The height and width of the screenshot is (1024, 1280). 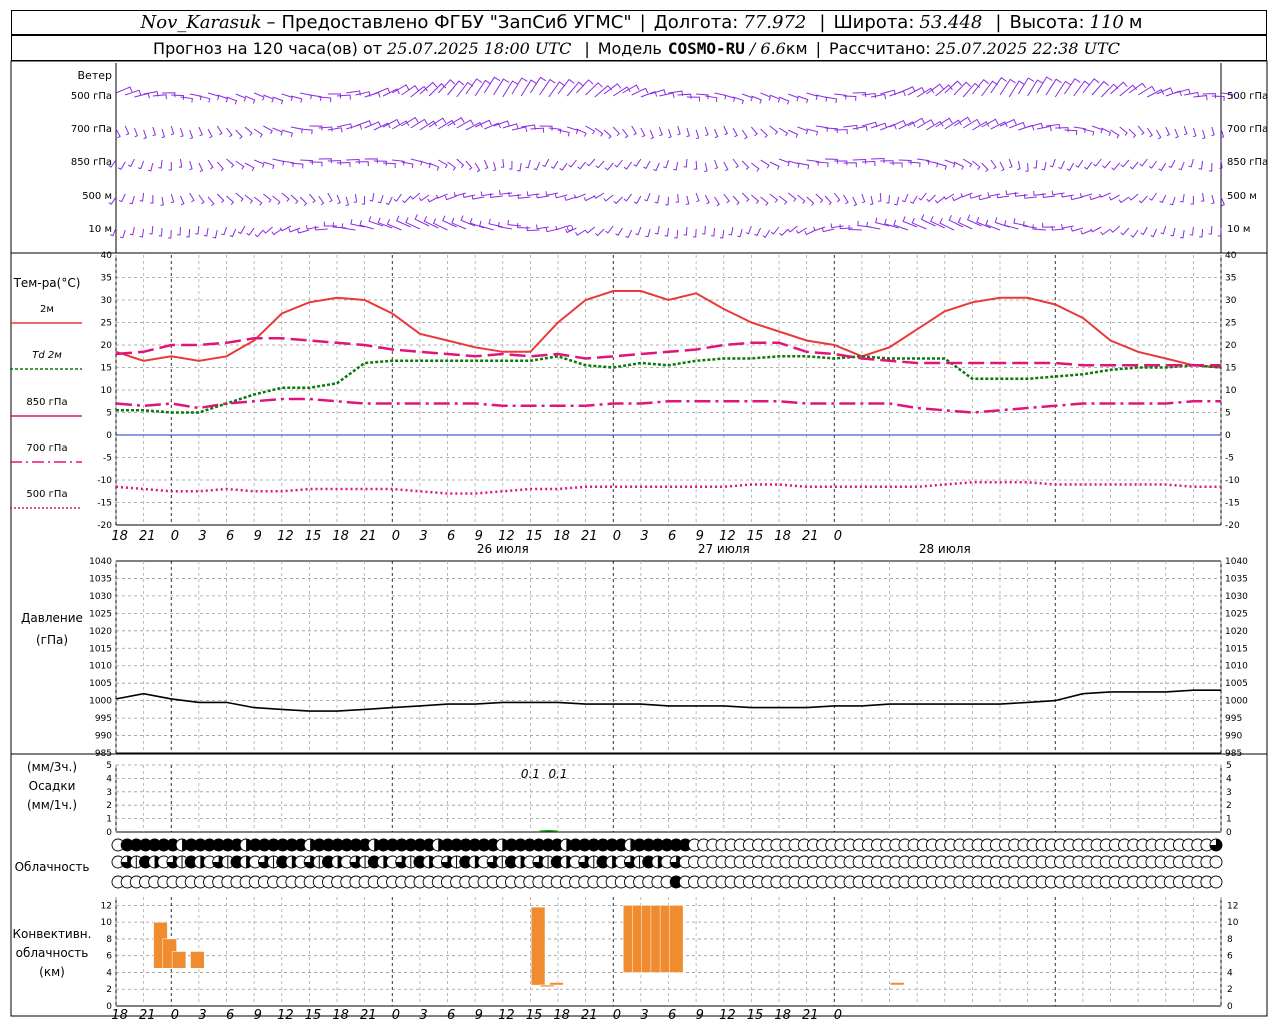 What do you see at coordinates (258, 536) in the screenshot?
I see `x-tick-label: 9` at bounding box center [258, 536].